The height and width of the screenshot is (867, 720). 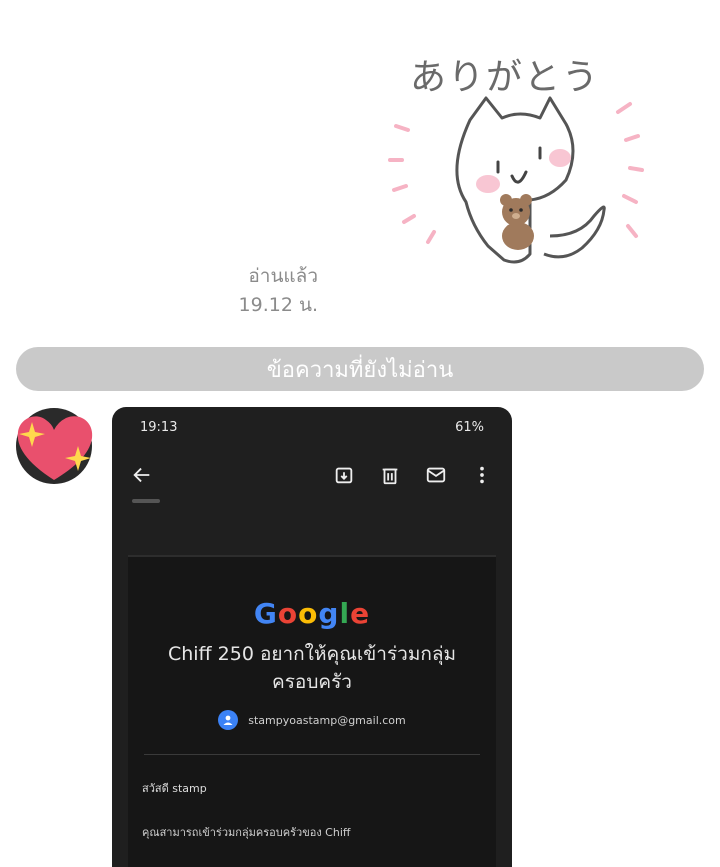 I want to click on account-row: stampyoastamp@gmail.com, so click(x=312, y=720).